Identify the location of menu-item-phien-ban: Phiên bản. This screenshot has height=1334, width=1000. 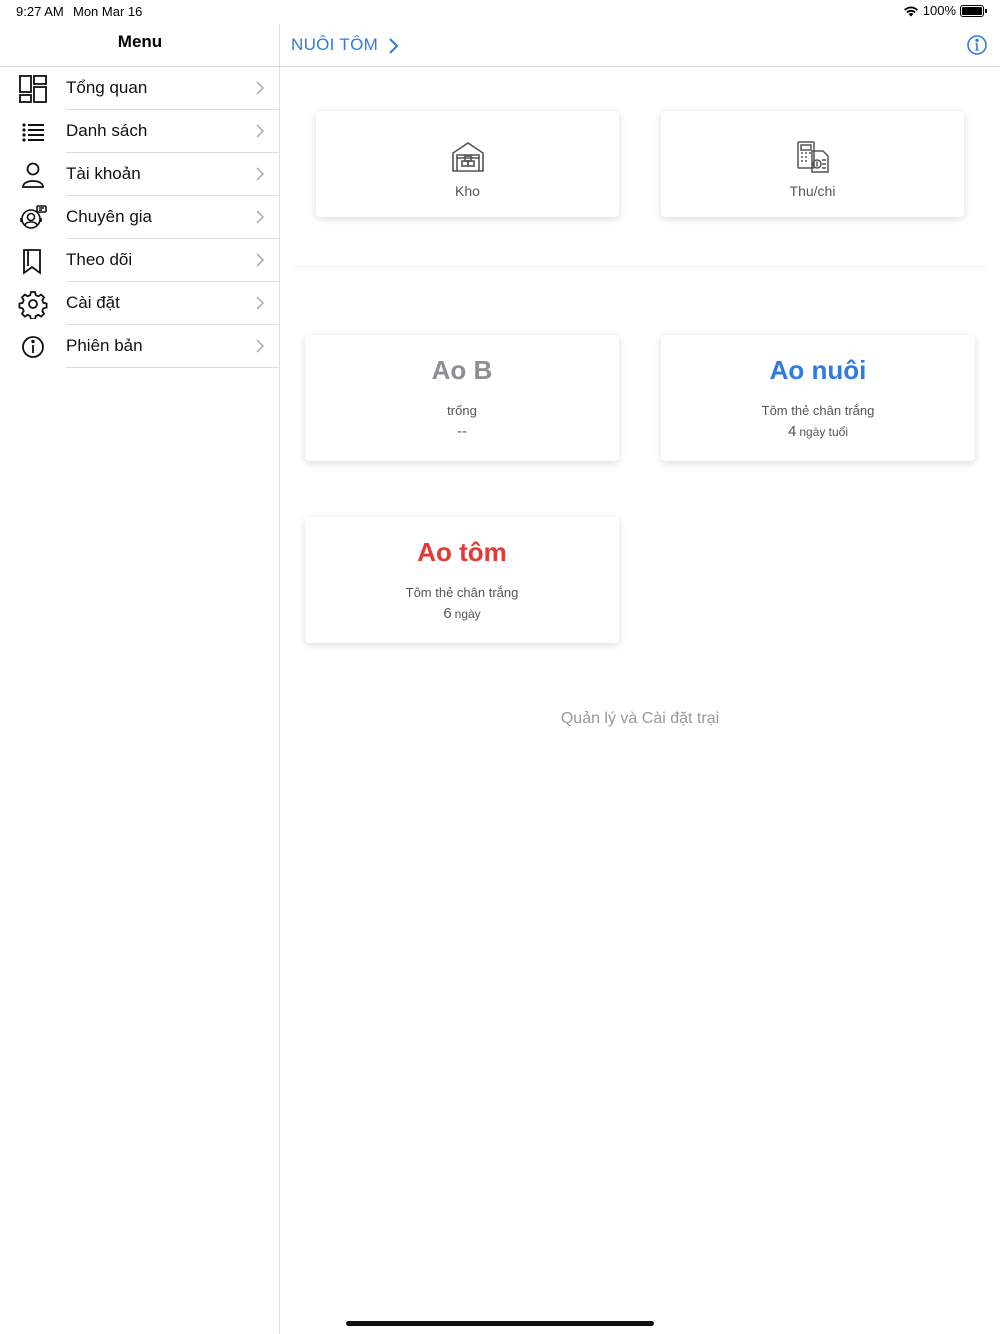
(140, 346).